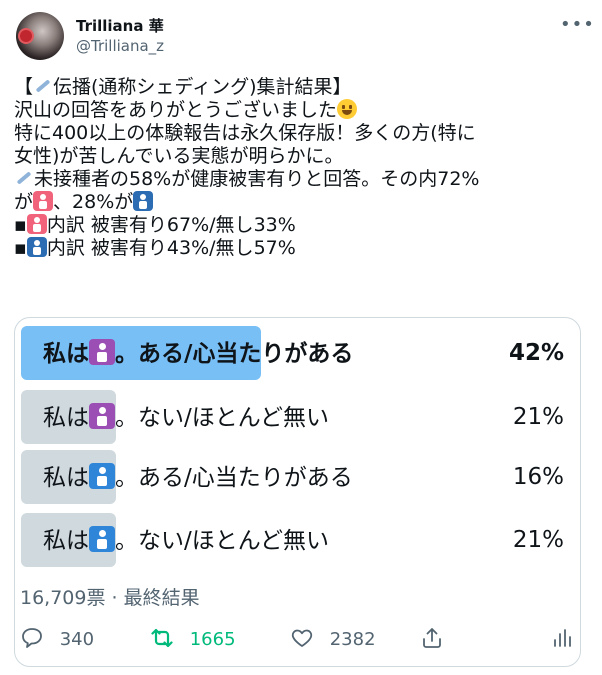 Image resolution: width=602 pixels, height=675 pixels. What do you see at coordinates (304, 202) in the screenshot?
I see `tweet-line: が、28%が` at bounding box center [304, 202].